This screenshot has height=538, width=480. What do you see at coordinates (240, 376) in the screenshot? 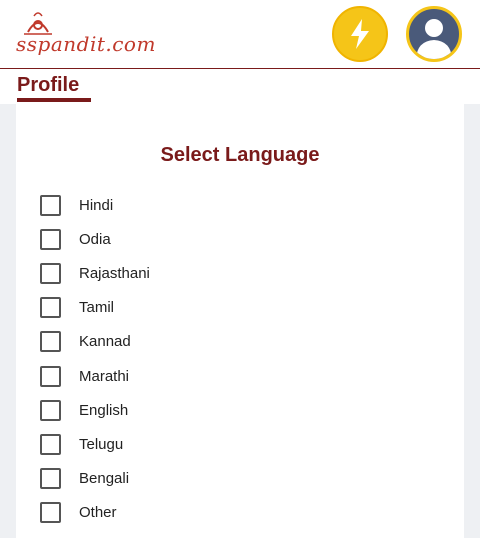
I see `language-option-marathi: Marathi` at bounding box center [240, 376].